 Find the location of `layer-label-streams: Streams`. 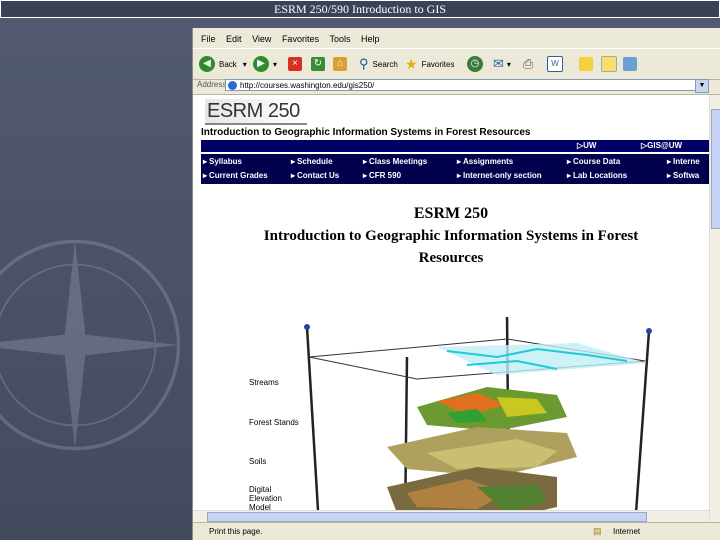

layer-label-streams: Streams is located at coordinates (264, 382).